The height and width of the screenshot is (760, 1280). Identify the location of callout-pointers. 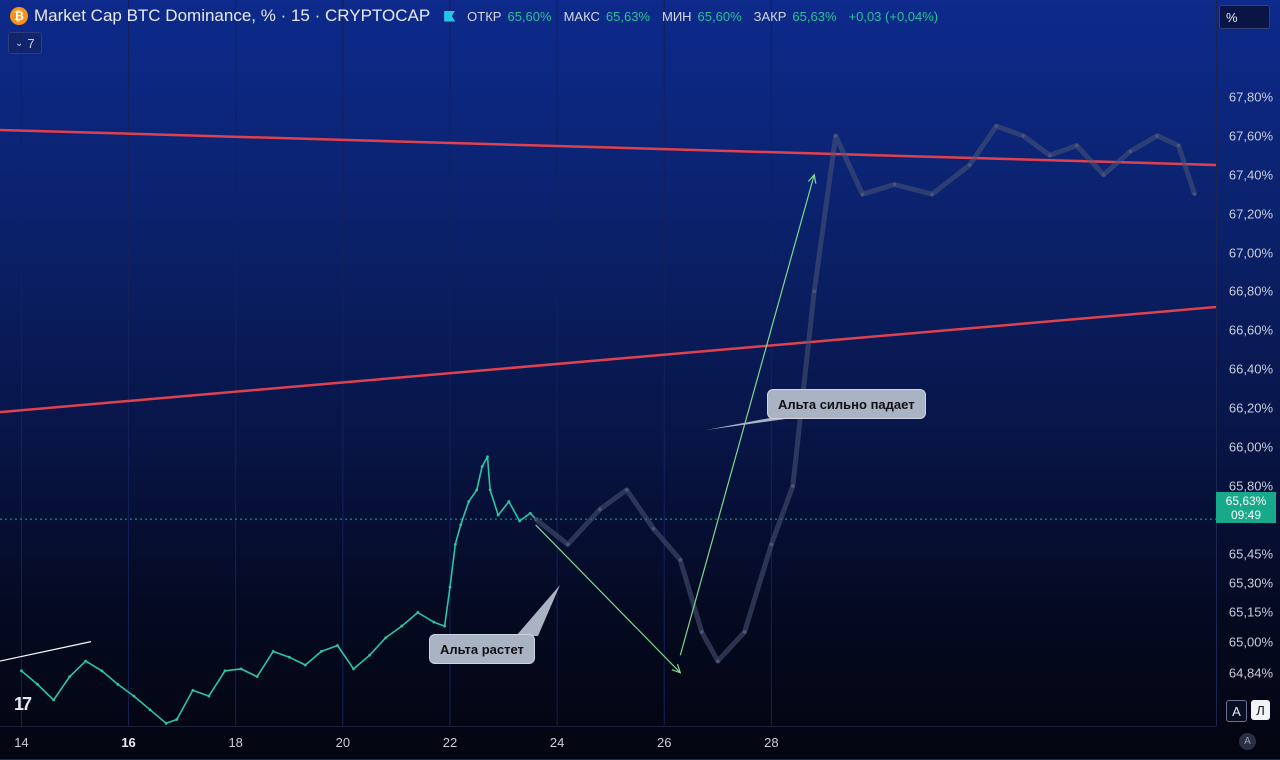
(658, 526).